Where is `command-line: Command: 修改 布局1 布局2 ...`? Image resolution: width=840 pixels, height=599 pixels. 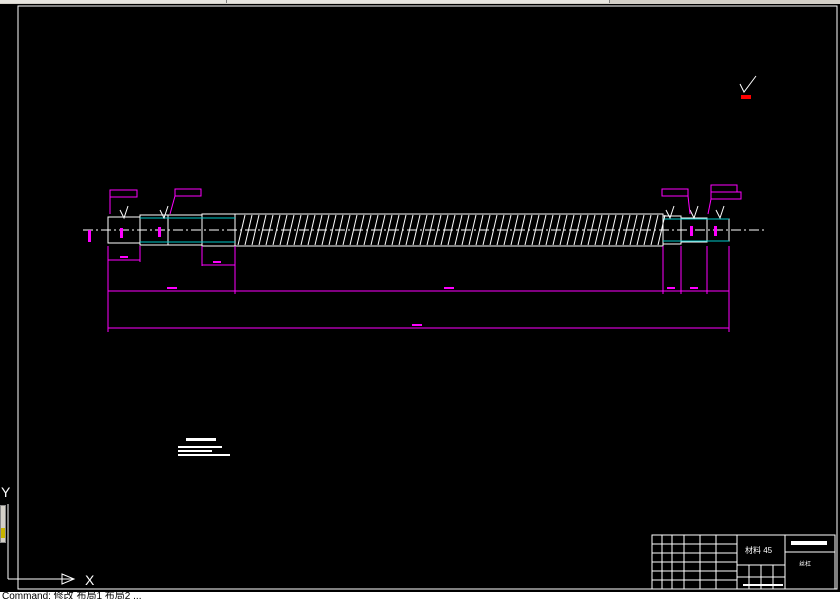 command-line: Command: 修改 布局1 布局2 ... is located at coordinates (420, 595).